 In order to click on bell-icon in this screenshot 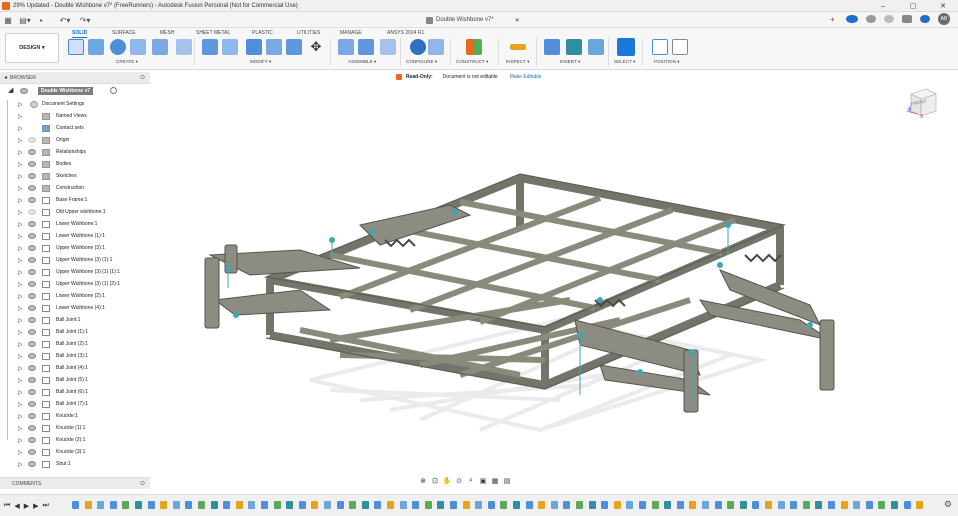, I will do `click(907, 19)`.